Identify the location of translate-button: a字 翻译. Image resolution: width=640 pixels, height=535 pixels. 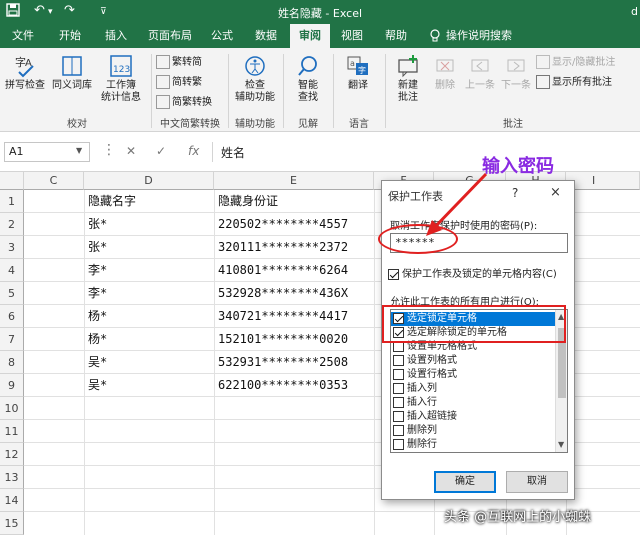
(358, 73).